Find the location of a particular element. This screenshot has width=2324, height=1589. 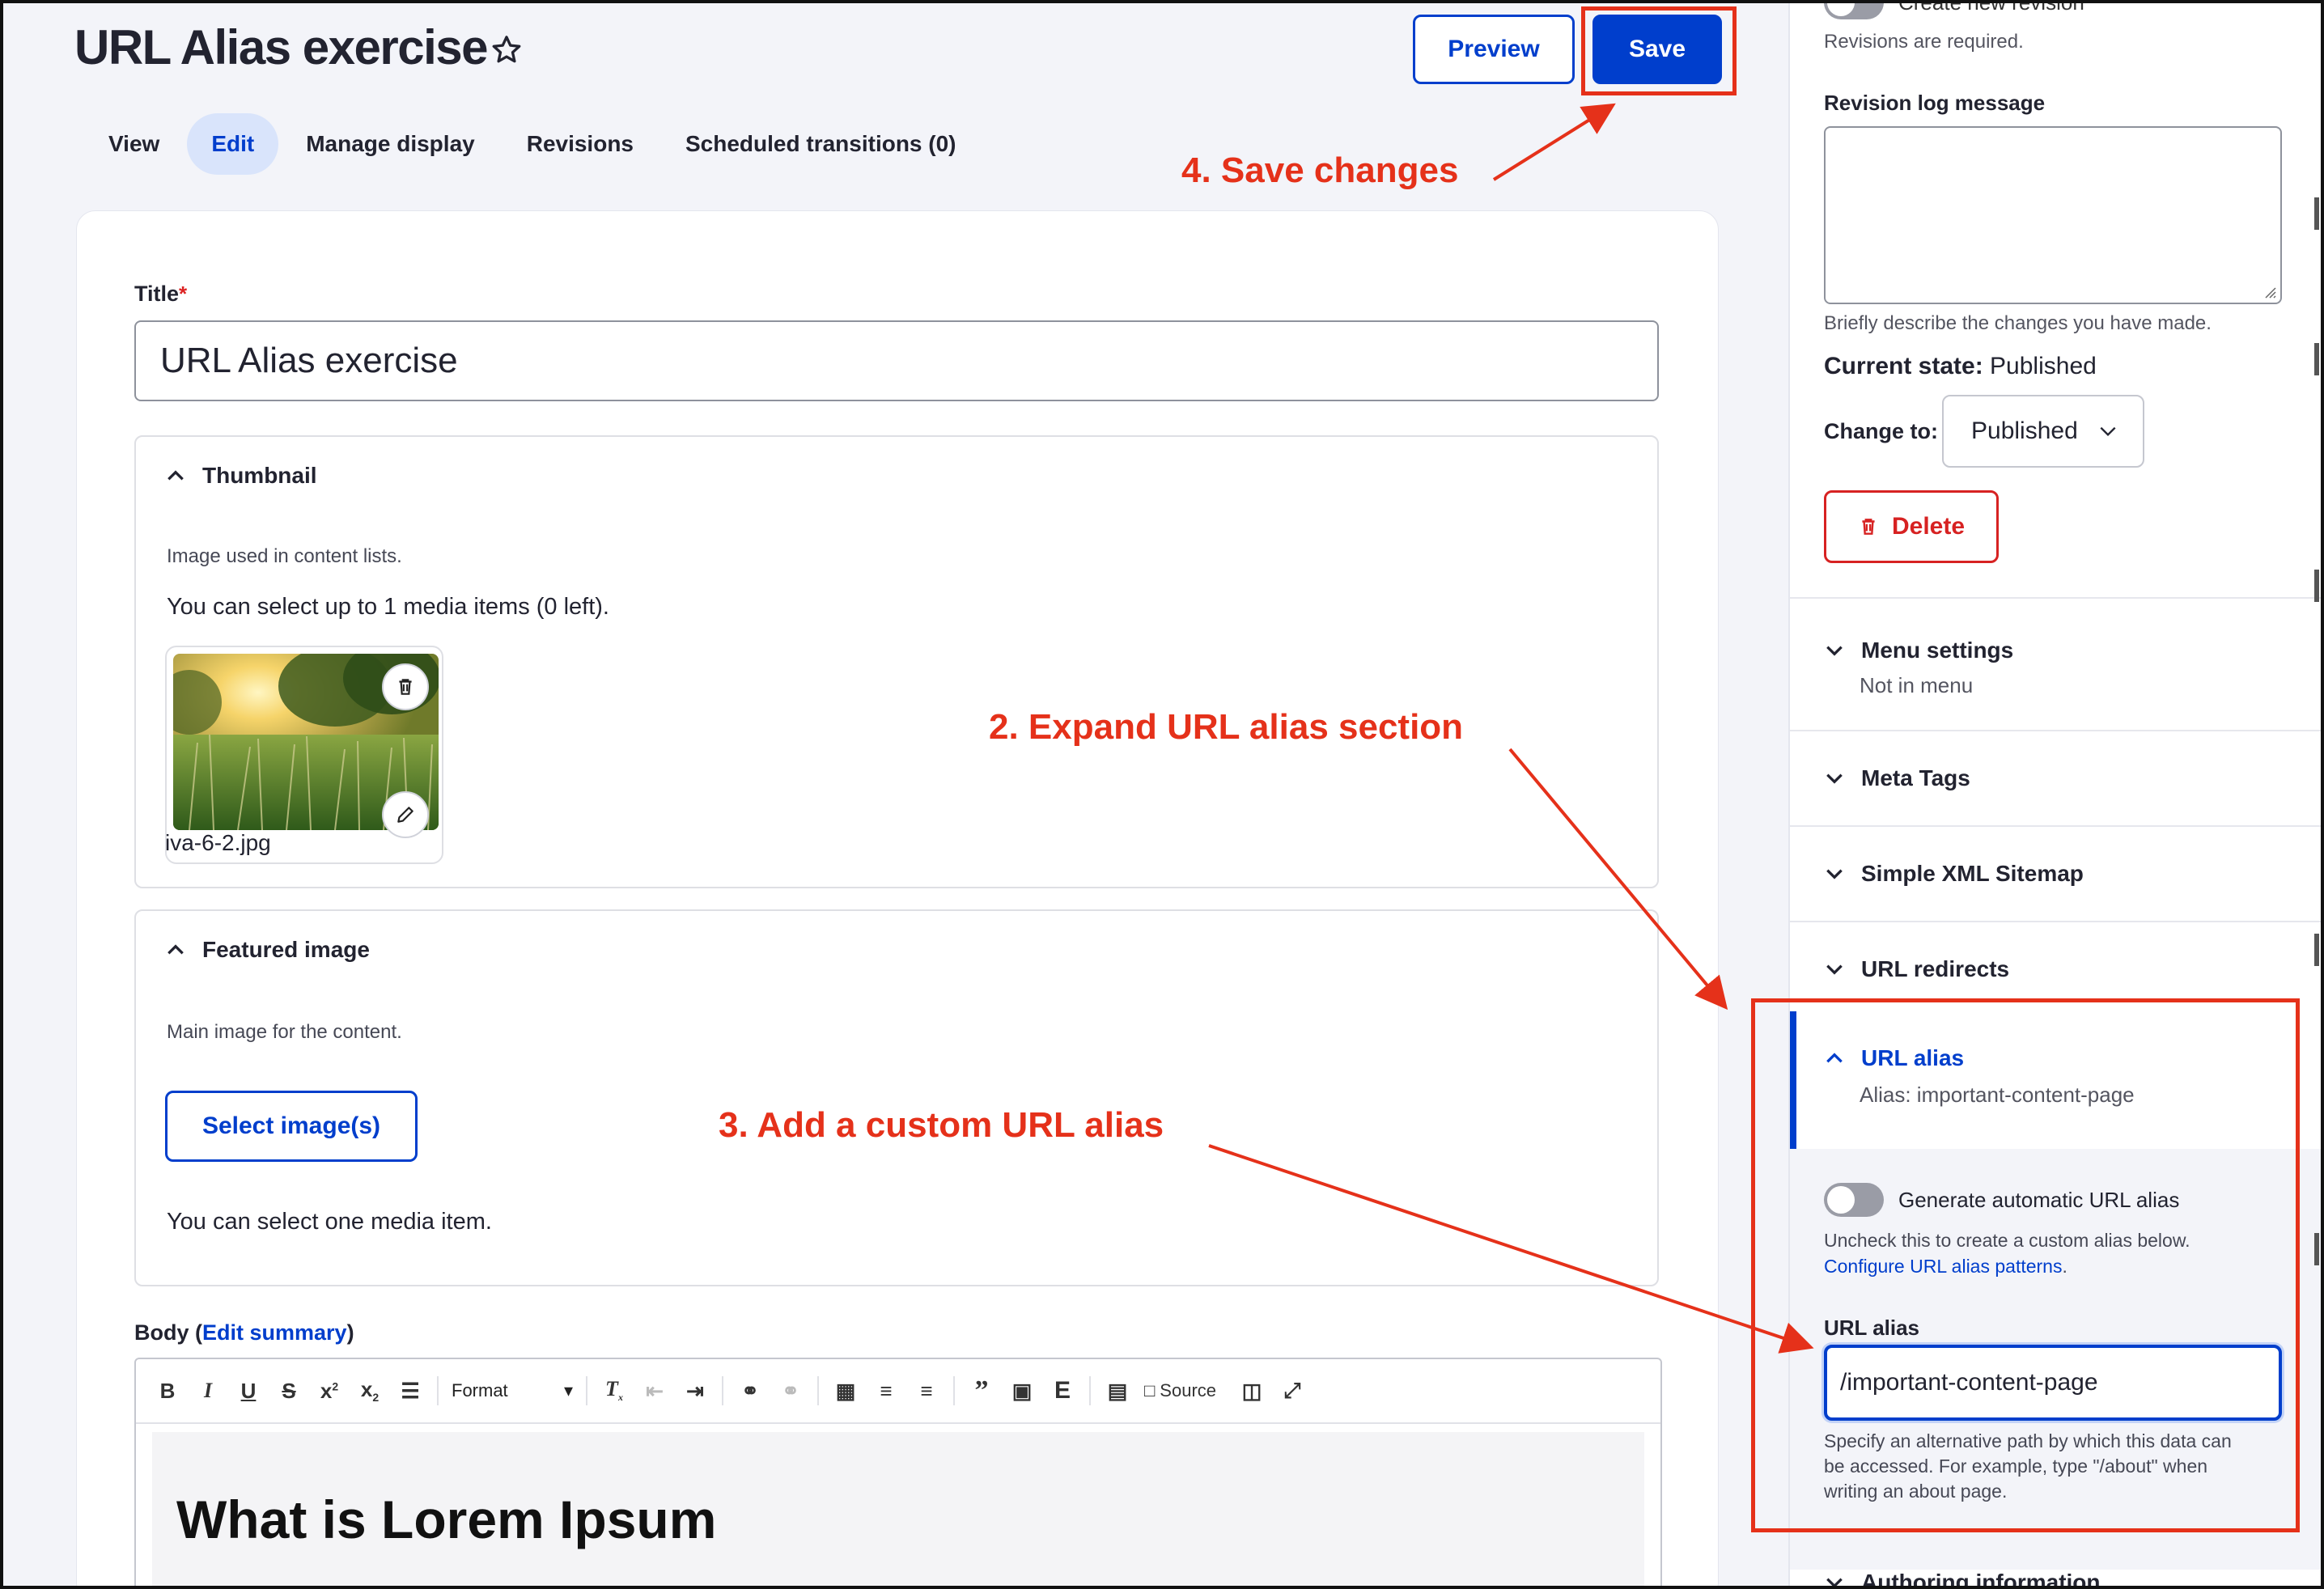

url-redirects-toggle: URL redirects is located at coordinates (1916, 969).